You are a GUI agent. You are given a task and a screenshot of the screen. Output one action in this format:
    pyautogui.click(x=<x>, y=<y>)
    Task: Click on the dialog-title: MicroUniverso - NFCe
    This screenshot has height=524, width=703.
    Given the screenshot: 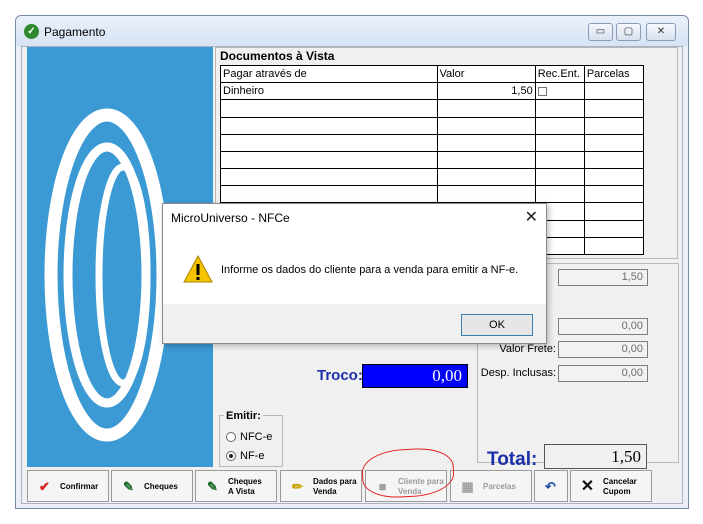 What is the action you would take?
    pyautogui.click(x=230, y=218)
    